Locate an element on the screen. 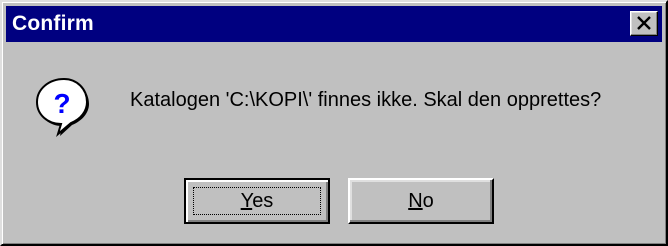 The width and height of the screenshot is (668, 246). yes-button: Yes is located at coordinates (257, 201).